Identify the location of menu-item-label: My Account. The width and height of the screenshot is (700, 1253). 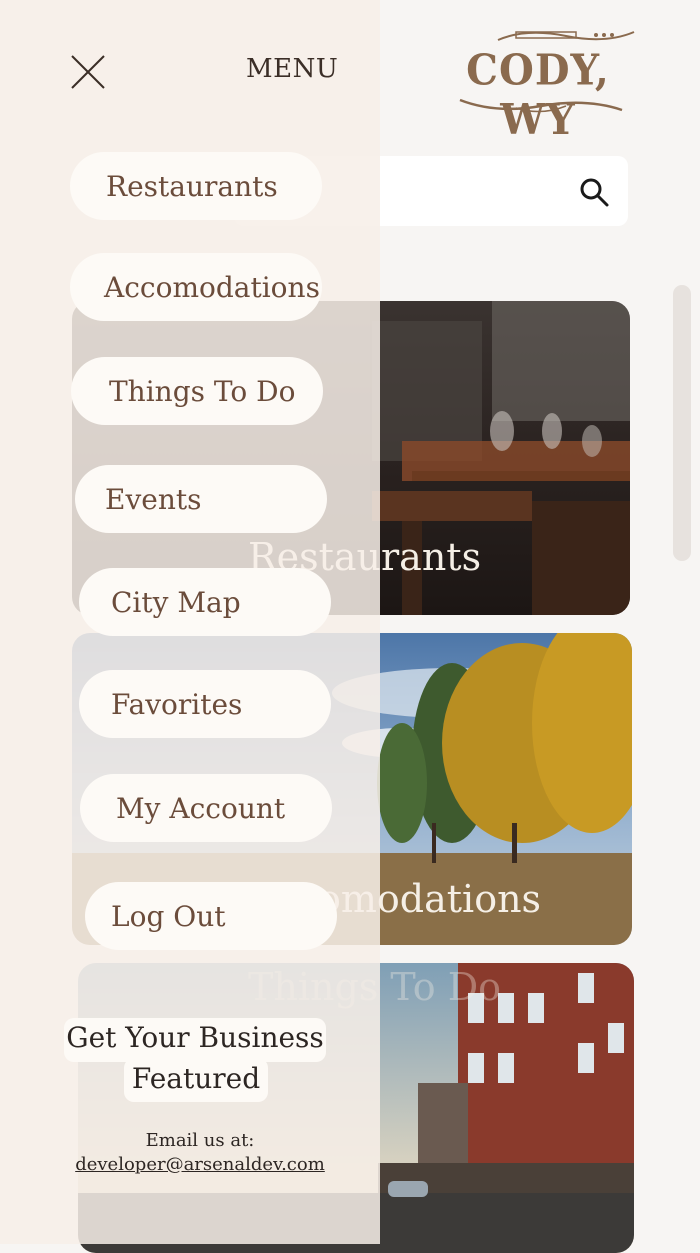
(201, 808).